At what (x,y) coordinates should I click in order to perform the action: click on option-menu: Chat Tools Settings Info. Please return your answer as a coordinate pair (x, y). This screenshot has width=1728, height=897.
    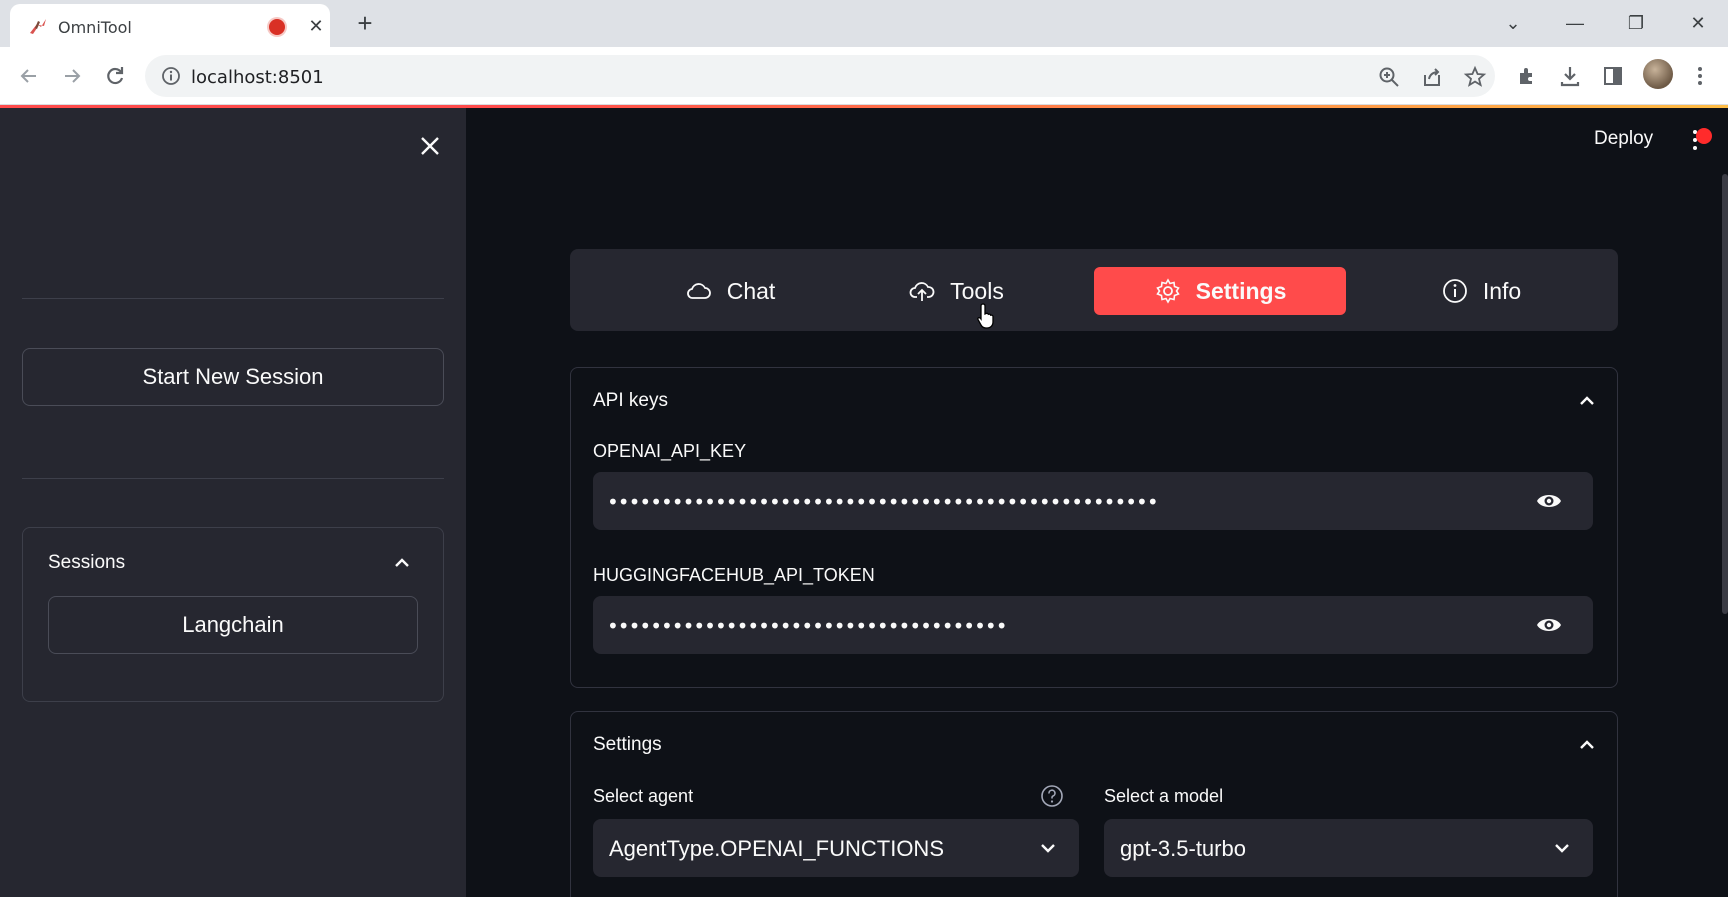
    Looking at the image, I should click on (1094, 290).